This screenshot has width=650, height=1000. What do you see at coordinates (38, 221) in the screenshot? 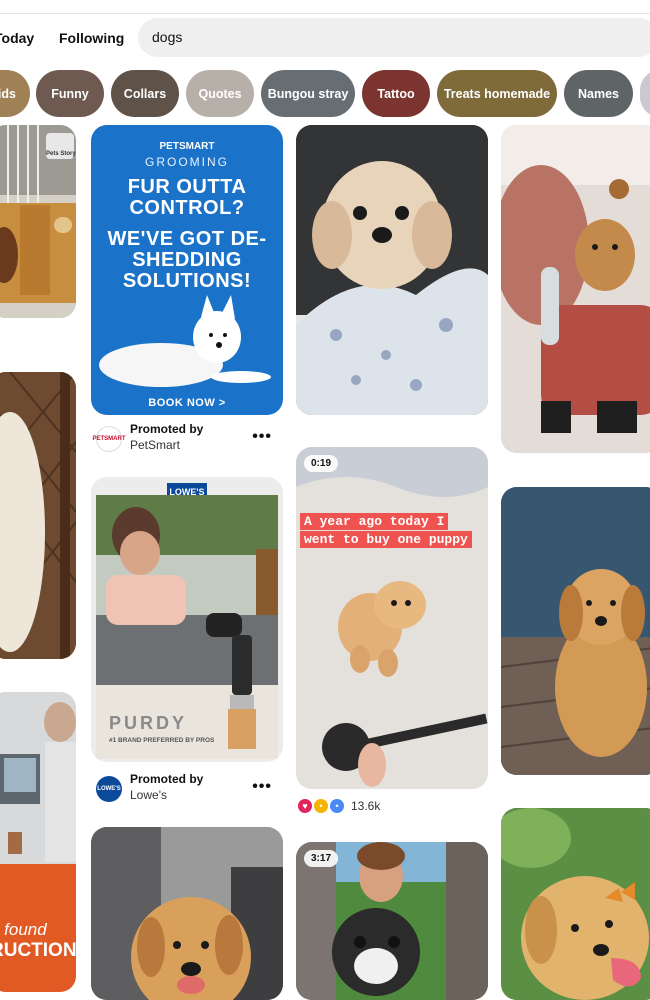
I see `pin-dog-kennel: Pets Story` at bounding box center [38, 221].